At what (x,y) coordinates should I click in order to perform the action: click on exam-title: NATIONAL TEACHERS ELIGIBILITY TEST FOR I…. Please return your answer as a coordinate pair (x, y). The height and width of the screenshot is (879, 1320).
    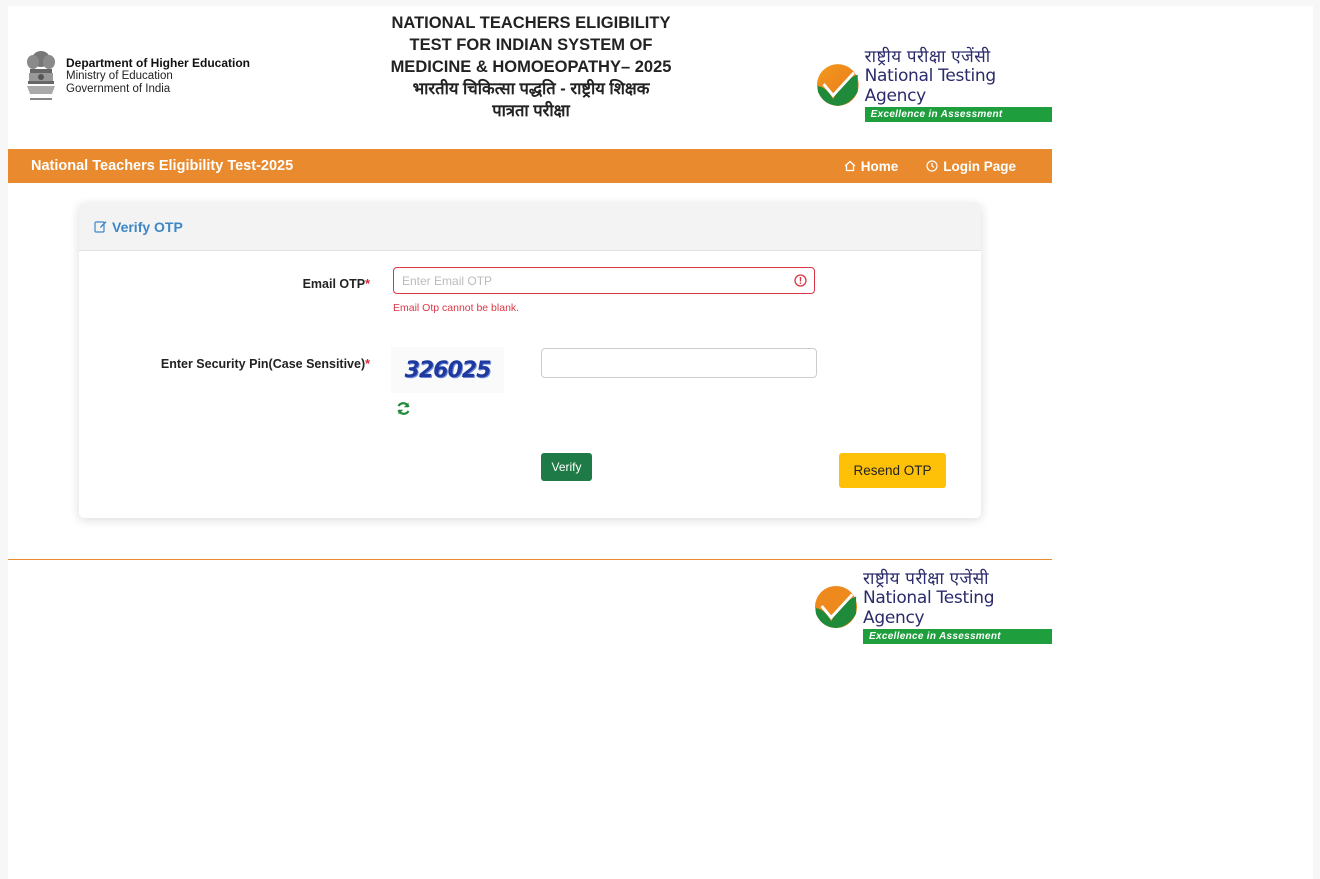
    Looking at the image, I should click on (531, 67).